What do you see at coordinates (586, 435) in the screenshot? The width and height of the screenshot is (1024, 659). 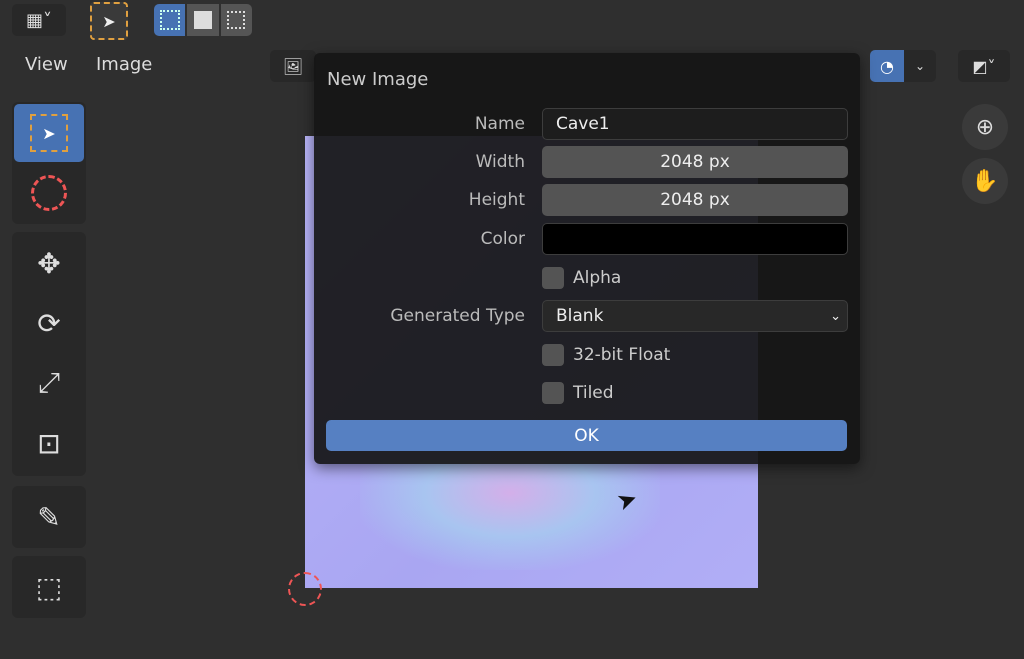 I see `ok-button: OK` at bounding box center [586, 435].